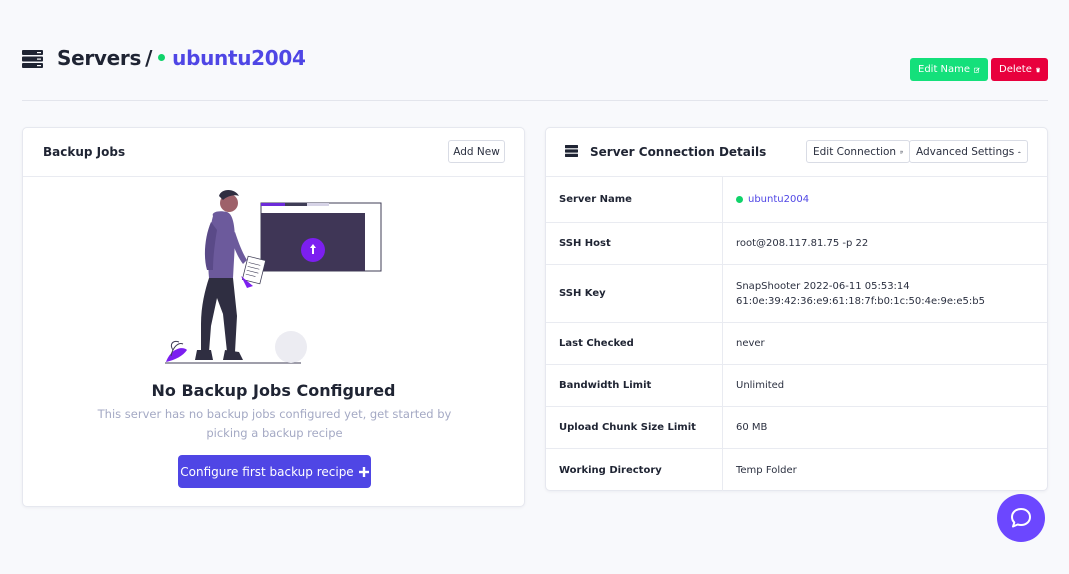  I want to click on connection-title: Server Connection Details, so click(678, 152).